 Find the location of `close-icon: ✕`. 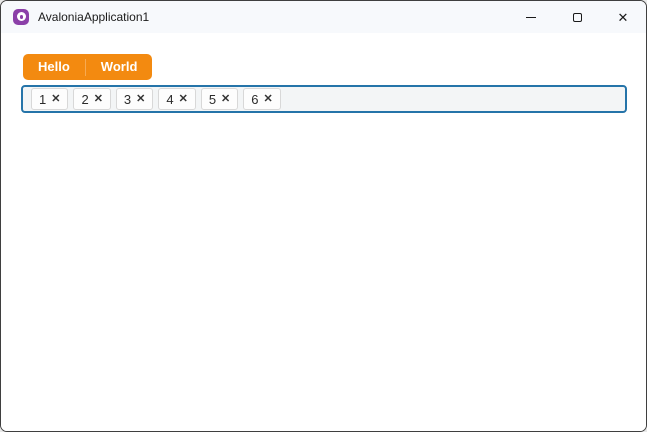

close-icon: ✕ is located at coordinates (623, 17).